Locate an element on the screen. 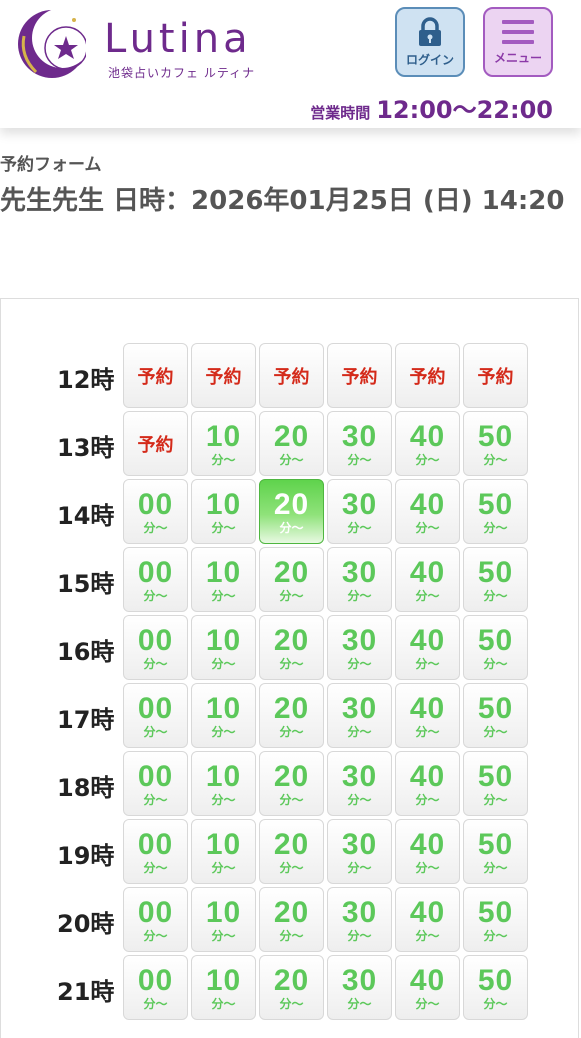  form-title: 予約フォーム is located at coordinates (51, 165).